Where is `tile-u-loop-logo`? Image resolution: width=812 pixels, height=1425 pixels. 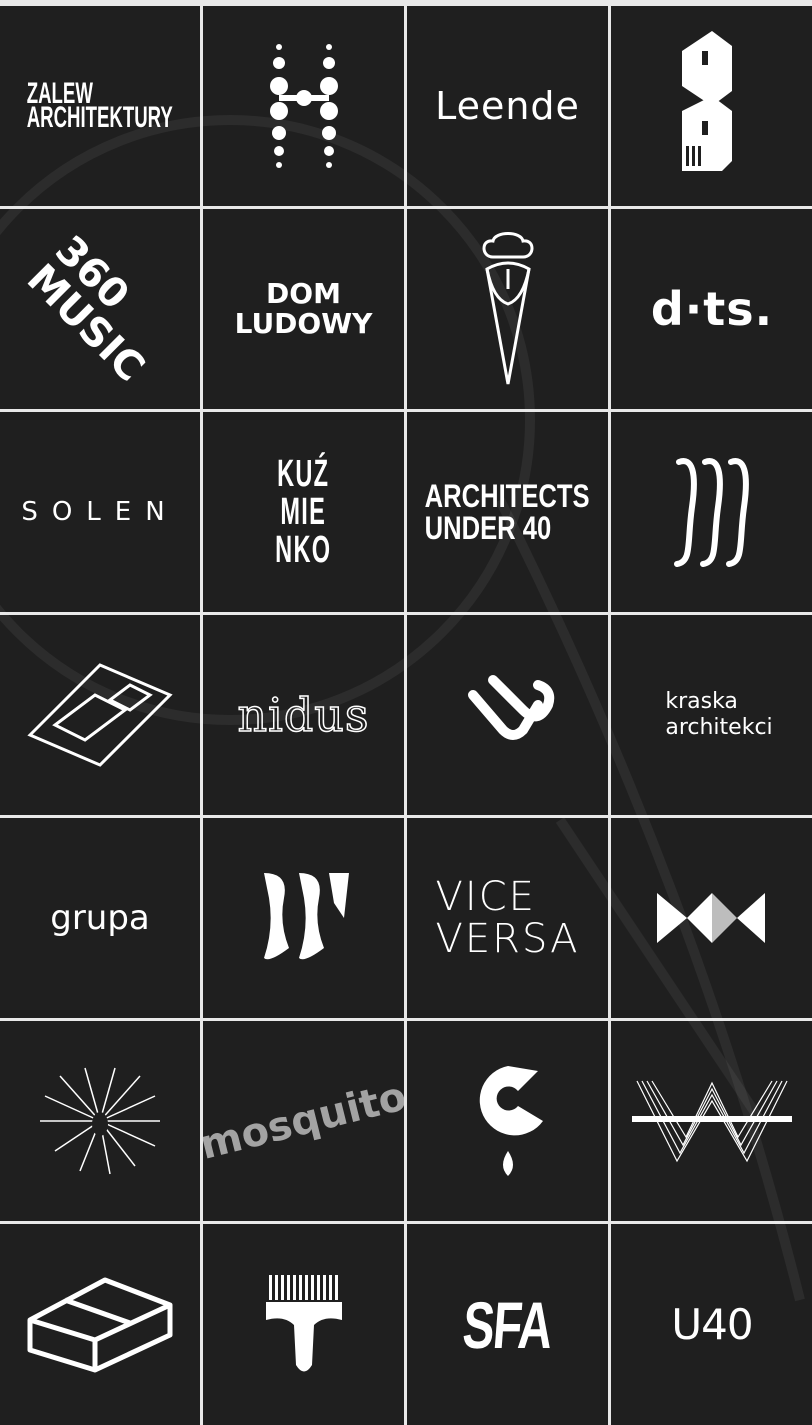
tile-u-loop-logo is located at coordinates (507, 715).